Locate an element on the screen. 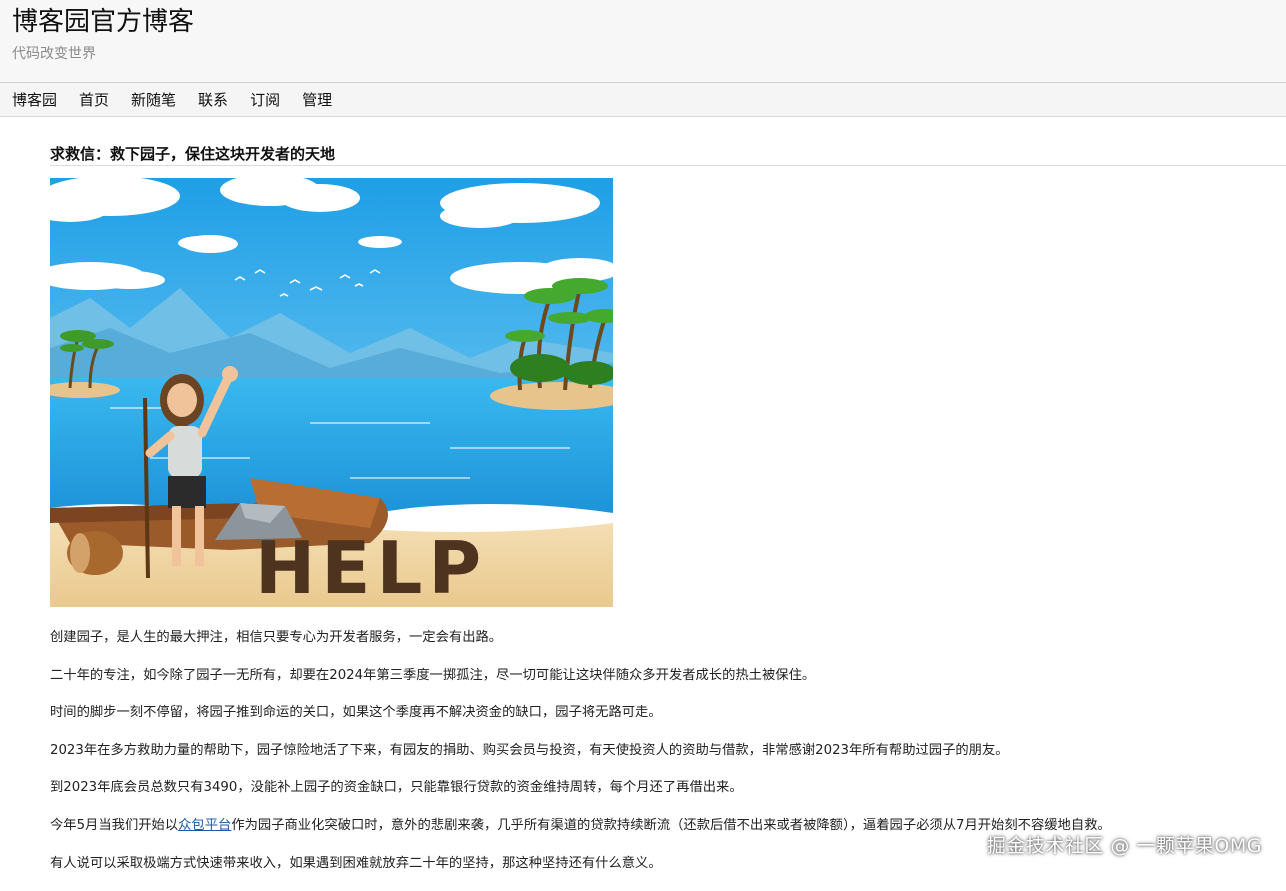 This screenshot has width=1286, height=891. nav-item-home: 首页 is located at coordinates (94, 99).